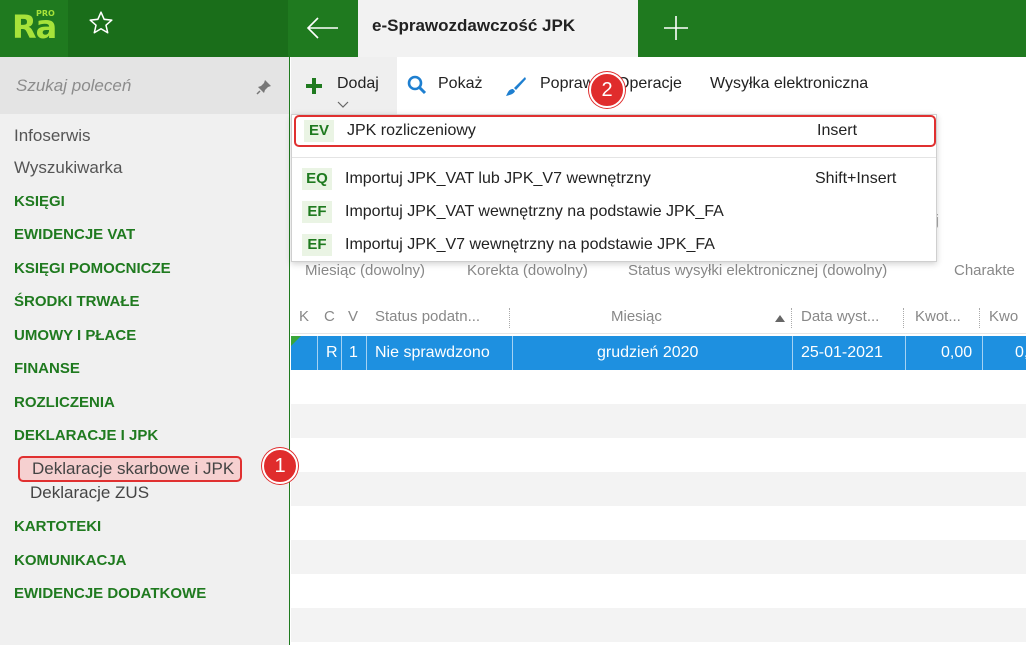 The image size is (1026, 645). What do you see at coordinates (498, 178) in the screenshot?
I see `menu-item-label: Importuj JPK_VAT lub JPK_V7 wewnętrzny` at bounding box center [498, 178].